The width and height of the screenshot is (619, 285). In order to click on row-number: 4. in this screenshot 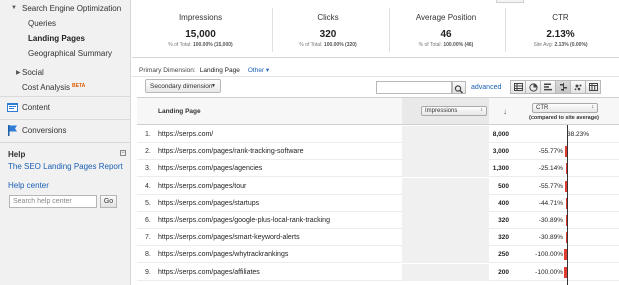, I will do `click(148, 186)`.